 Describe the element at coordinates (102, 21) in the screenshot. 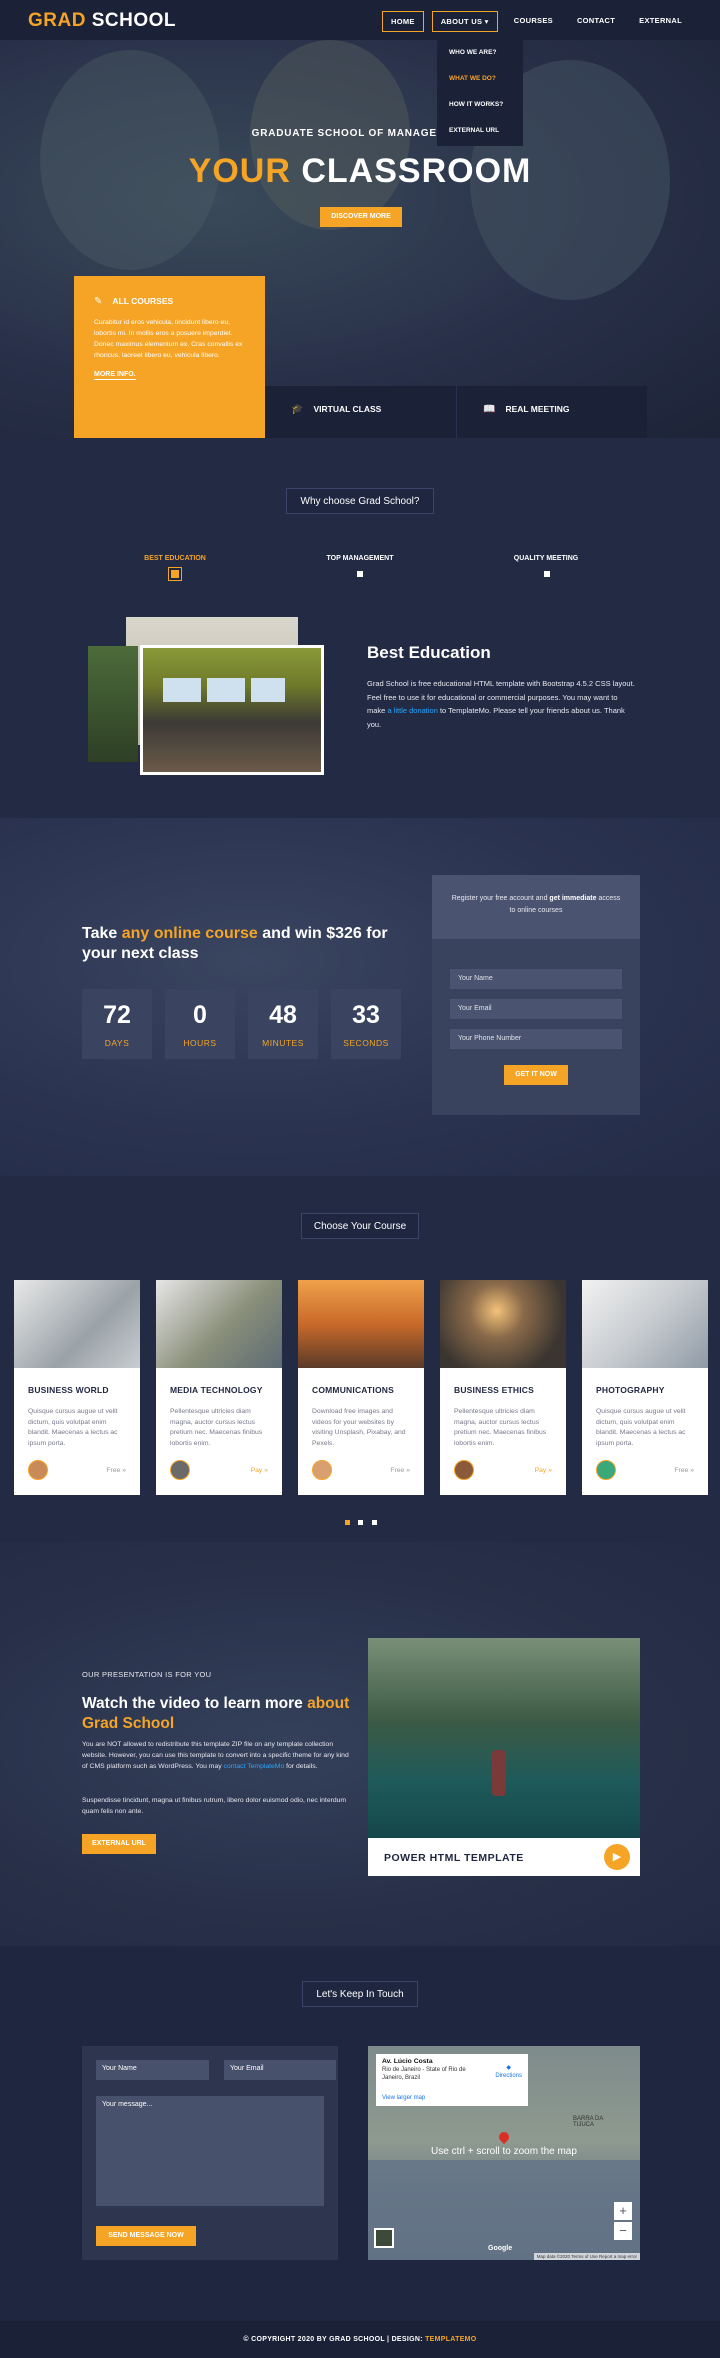

I see `logo: GRAD SCHOOL` at that location.